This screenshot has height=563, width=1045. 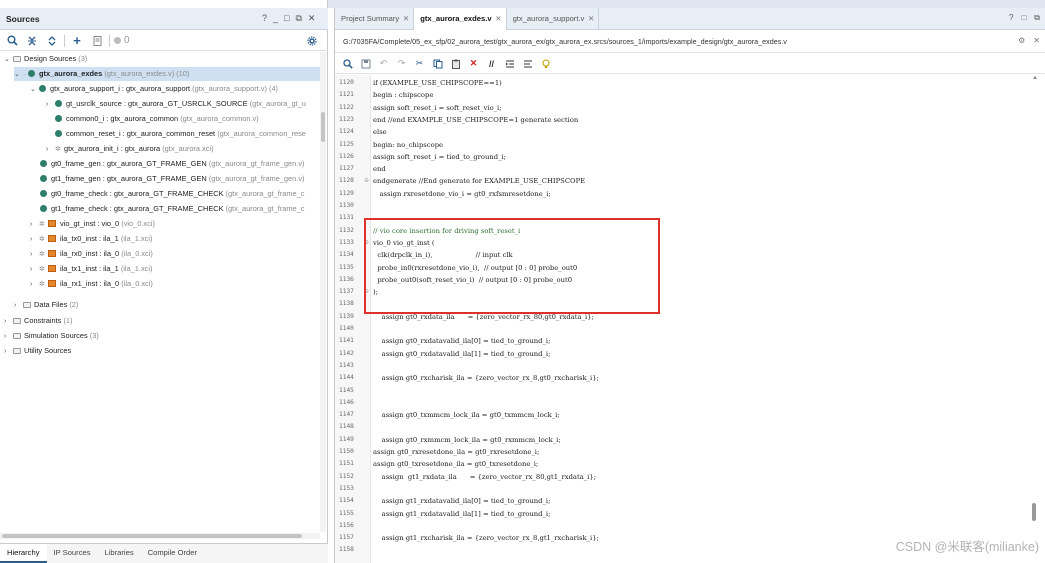 I want to click on tree-item: › ✲ vio_gt_inst : vio_0 (vio_0.xci), so click(x=92, y=224).